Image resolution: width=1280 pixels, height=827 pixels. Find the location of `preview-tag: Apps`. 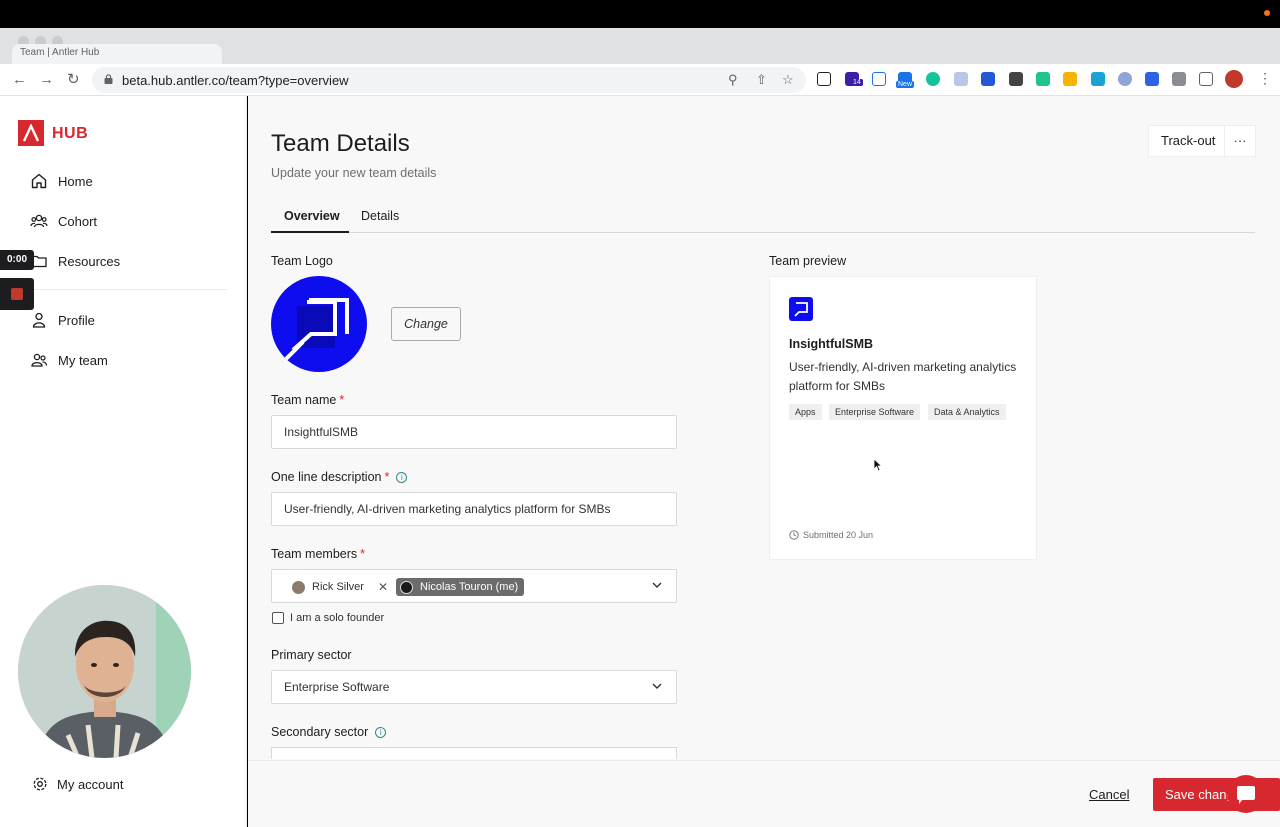

preview-tag: Apps is located at coordinates (805, 412).